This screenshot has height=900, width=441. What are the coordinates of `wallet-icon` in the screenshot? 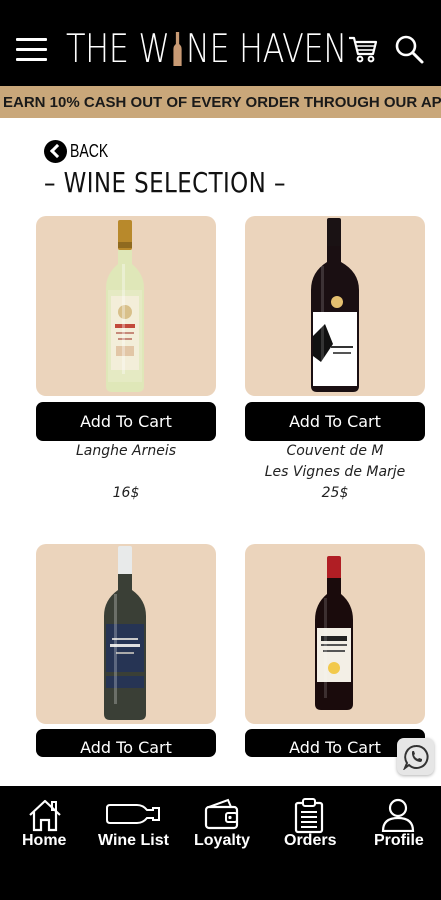 It's located at (221, 814).